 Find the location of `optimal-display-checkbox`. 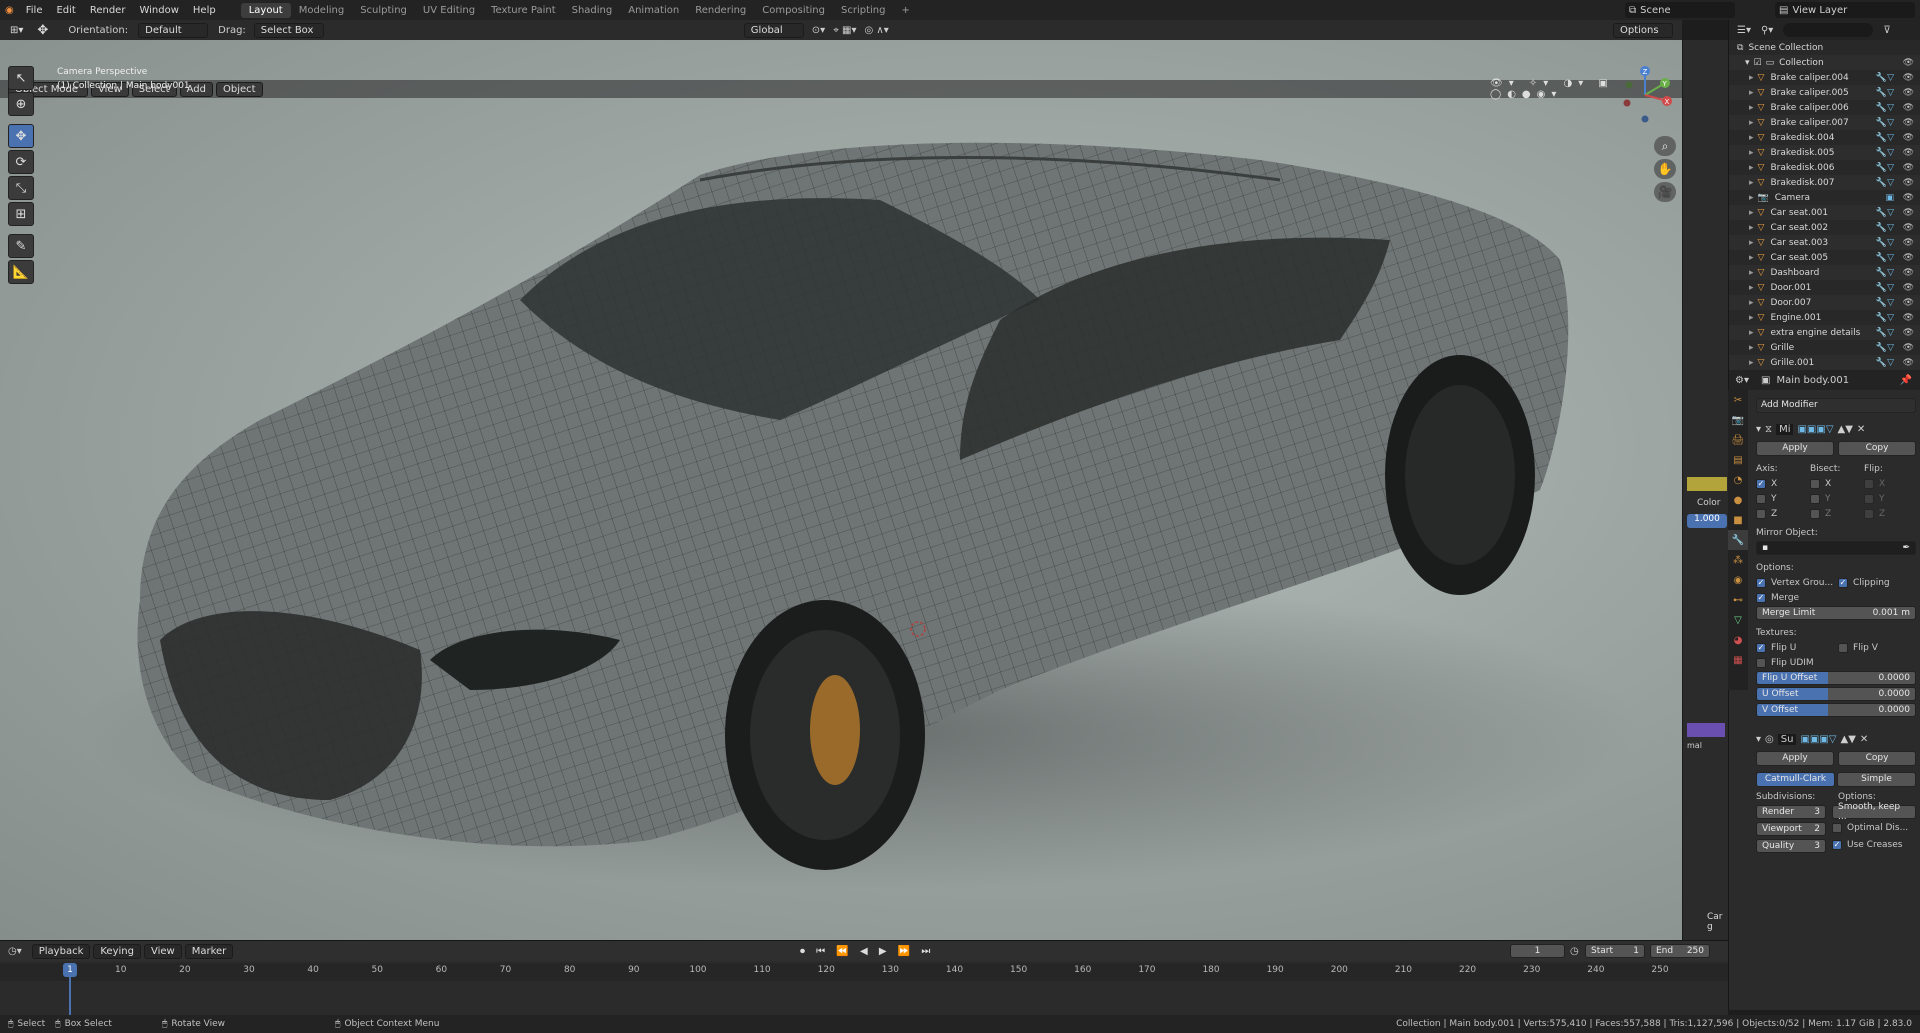

optimal-display-checkbox is located at coordinates (1837, 827).